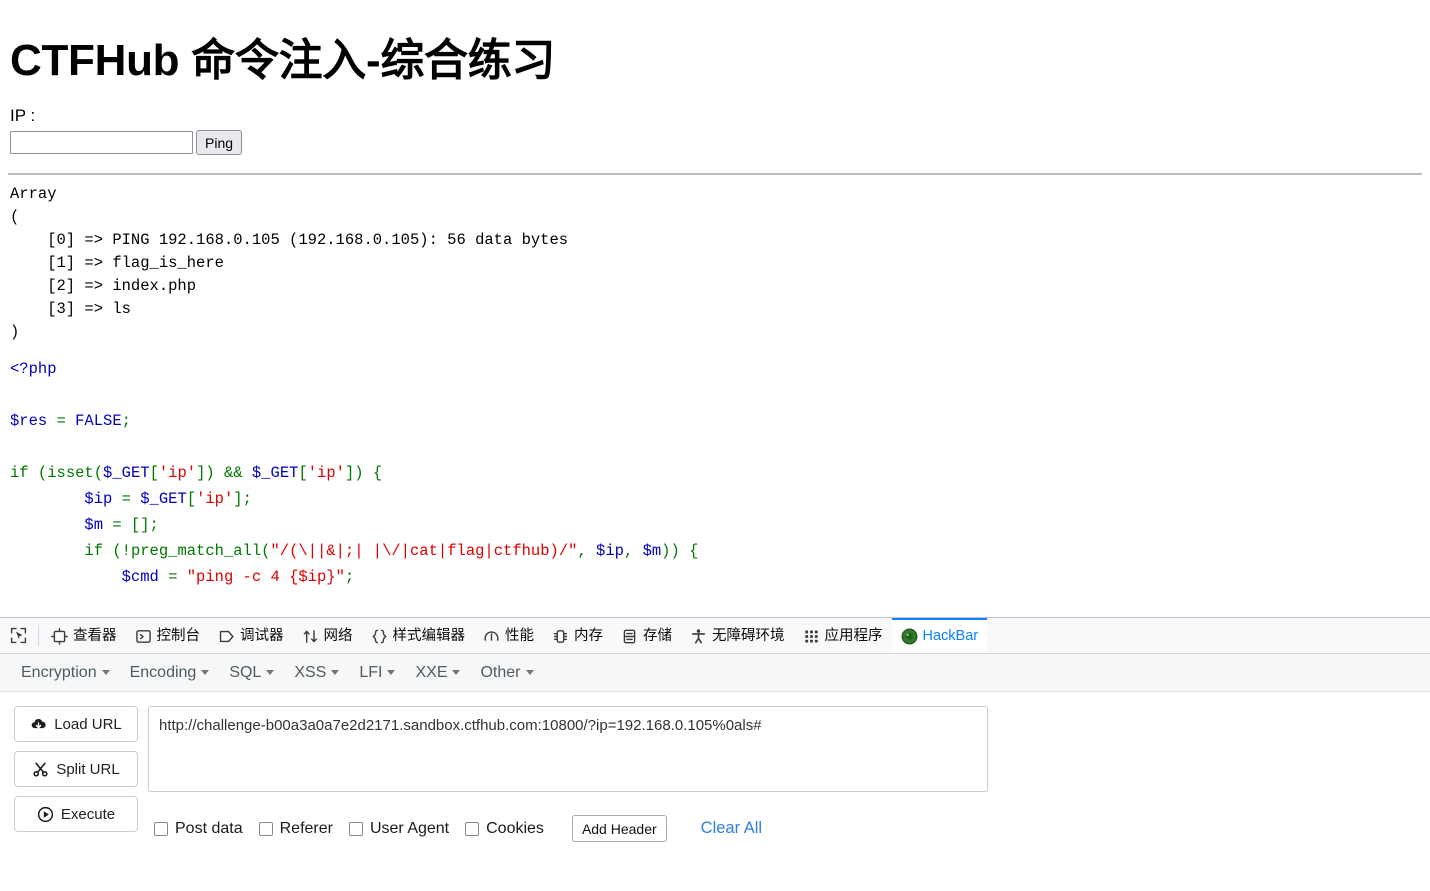 This screenshot has height=891, width=1430. Describe the element at coordinates (19, 635) in the screenshot. I see `element-picker-button` at that location.